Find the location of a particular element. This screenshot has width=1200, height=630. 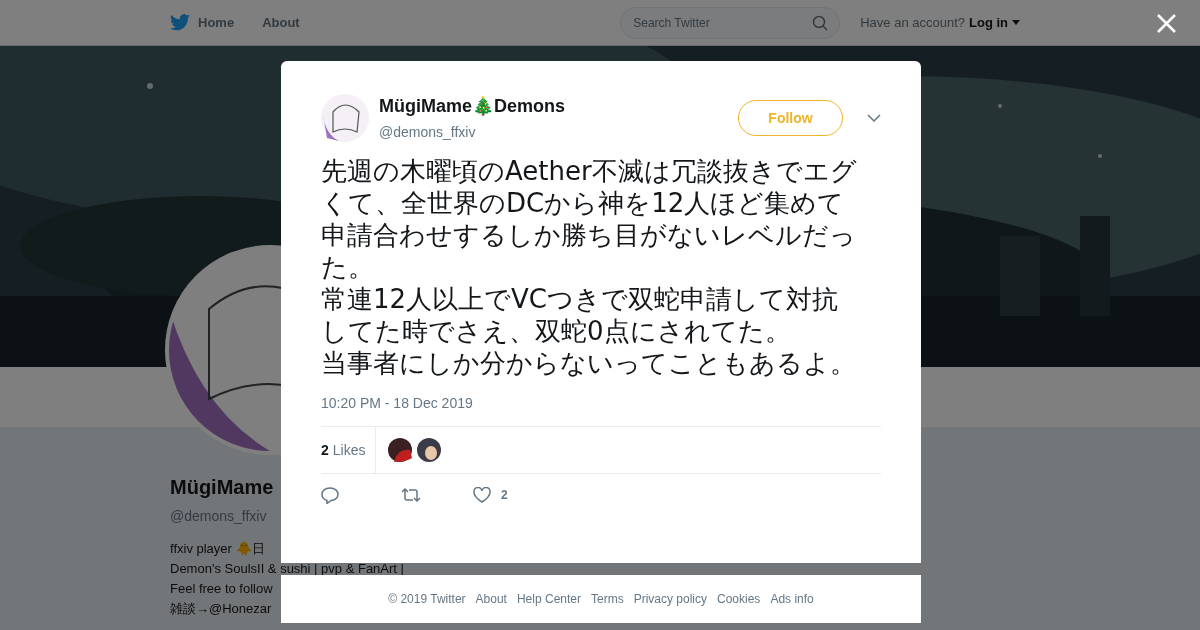

bio-line: 雑談→@Honezar is located at coordinates (221, 609).